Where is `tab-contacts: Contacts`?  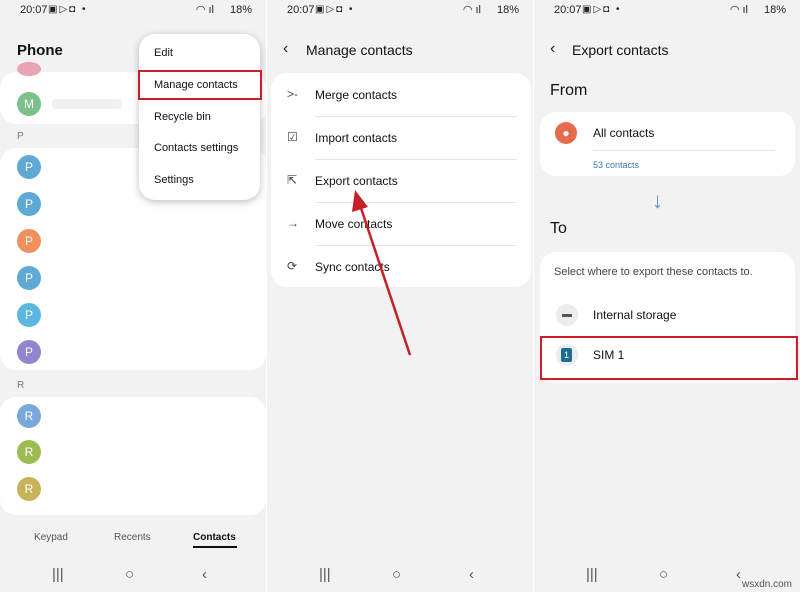 tab-contacts: Contacts is located at coordinates (214, 537).